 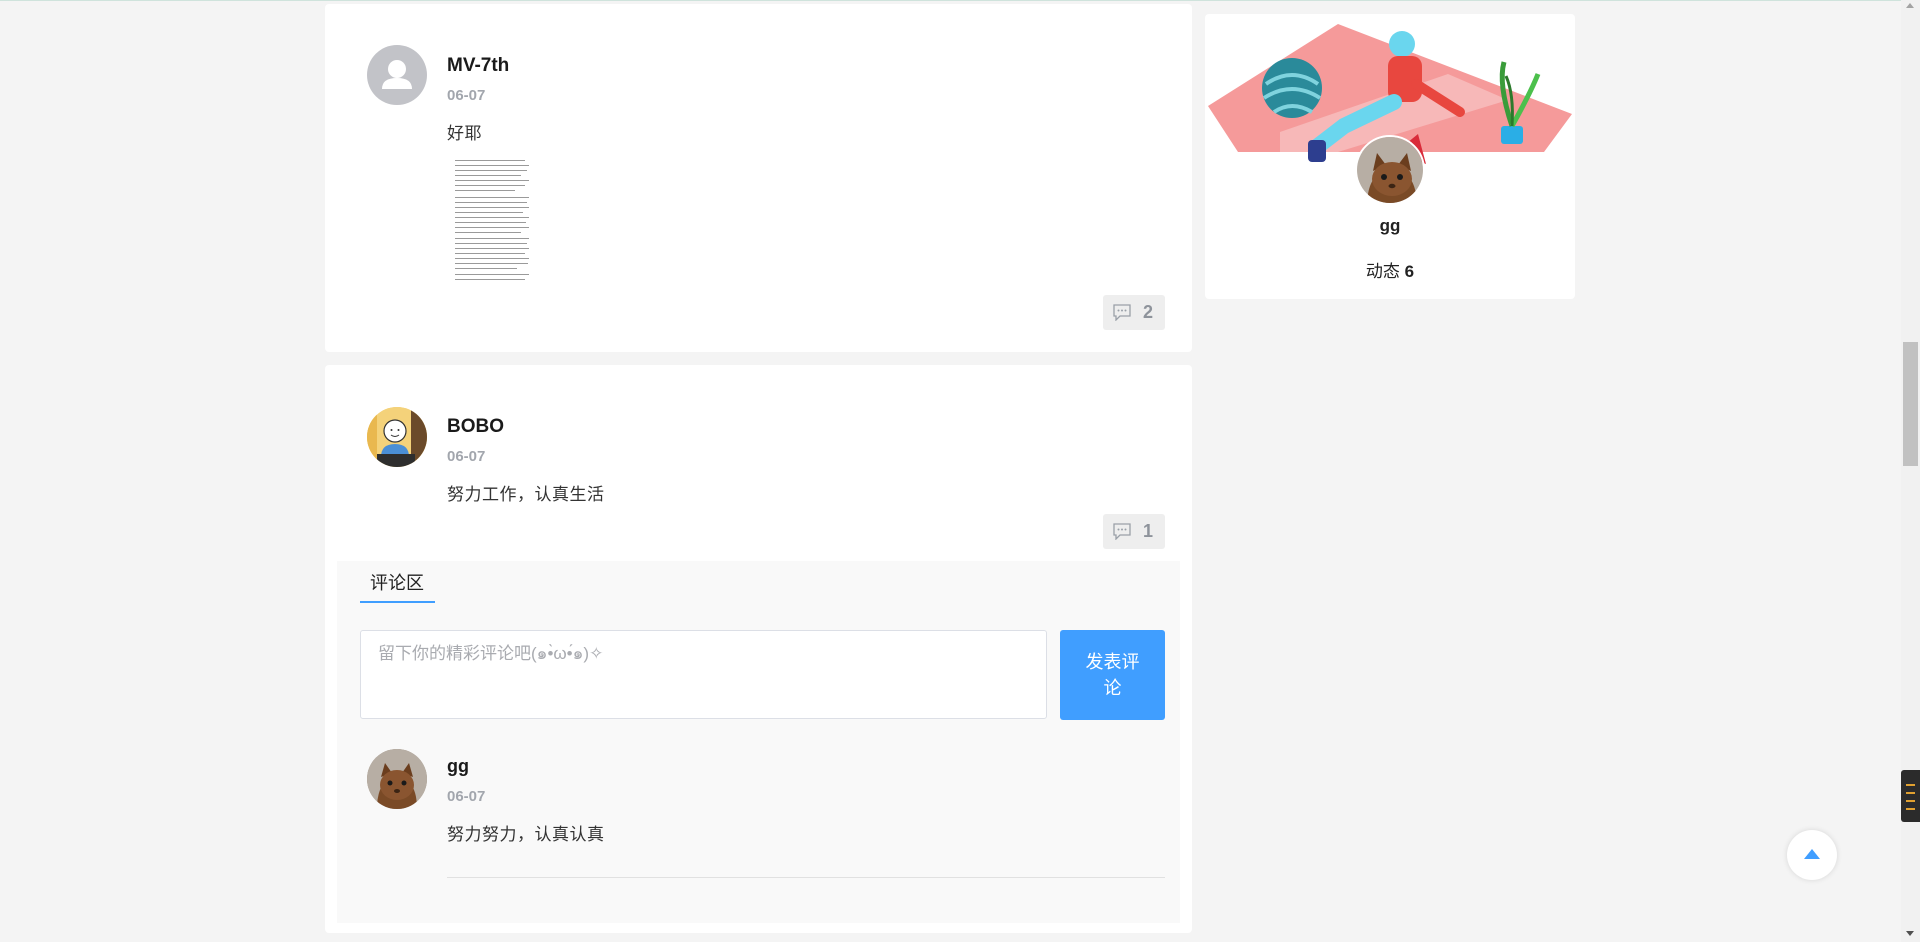 I want to click on profile-card: gg 动态 6, so click(x=1390, y=156).